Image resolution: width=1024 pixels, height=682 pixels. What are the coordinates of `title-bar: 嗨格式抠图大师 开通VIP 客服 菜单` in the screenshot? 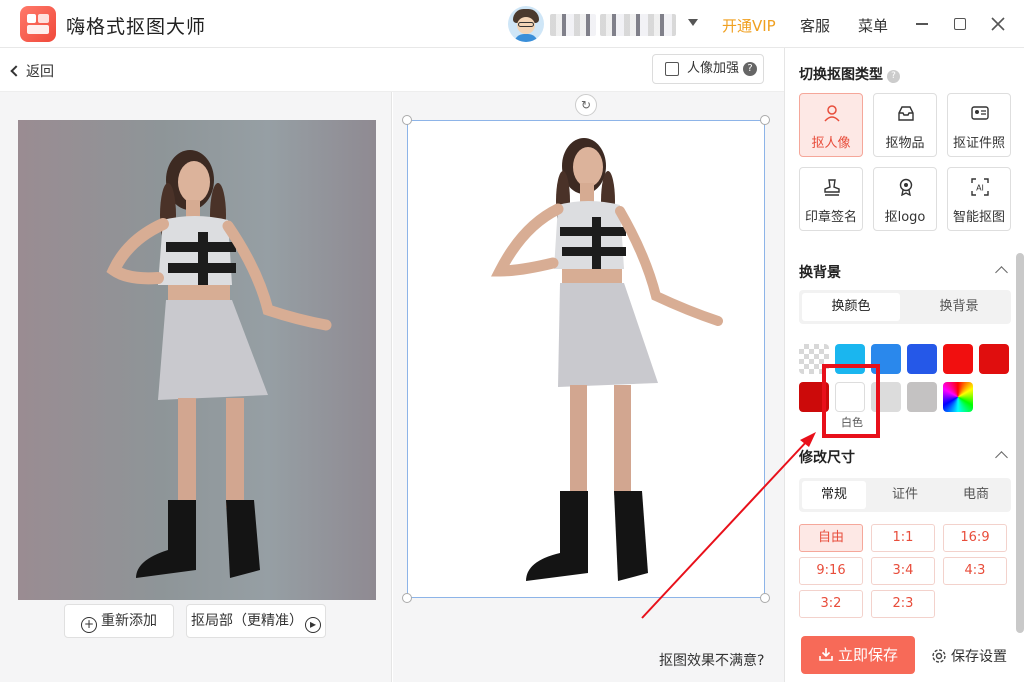 It's located at (512, 24).